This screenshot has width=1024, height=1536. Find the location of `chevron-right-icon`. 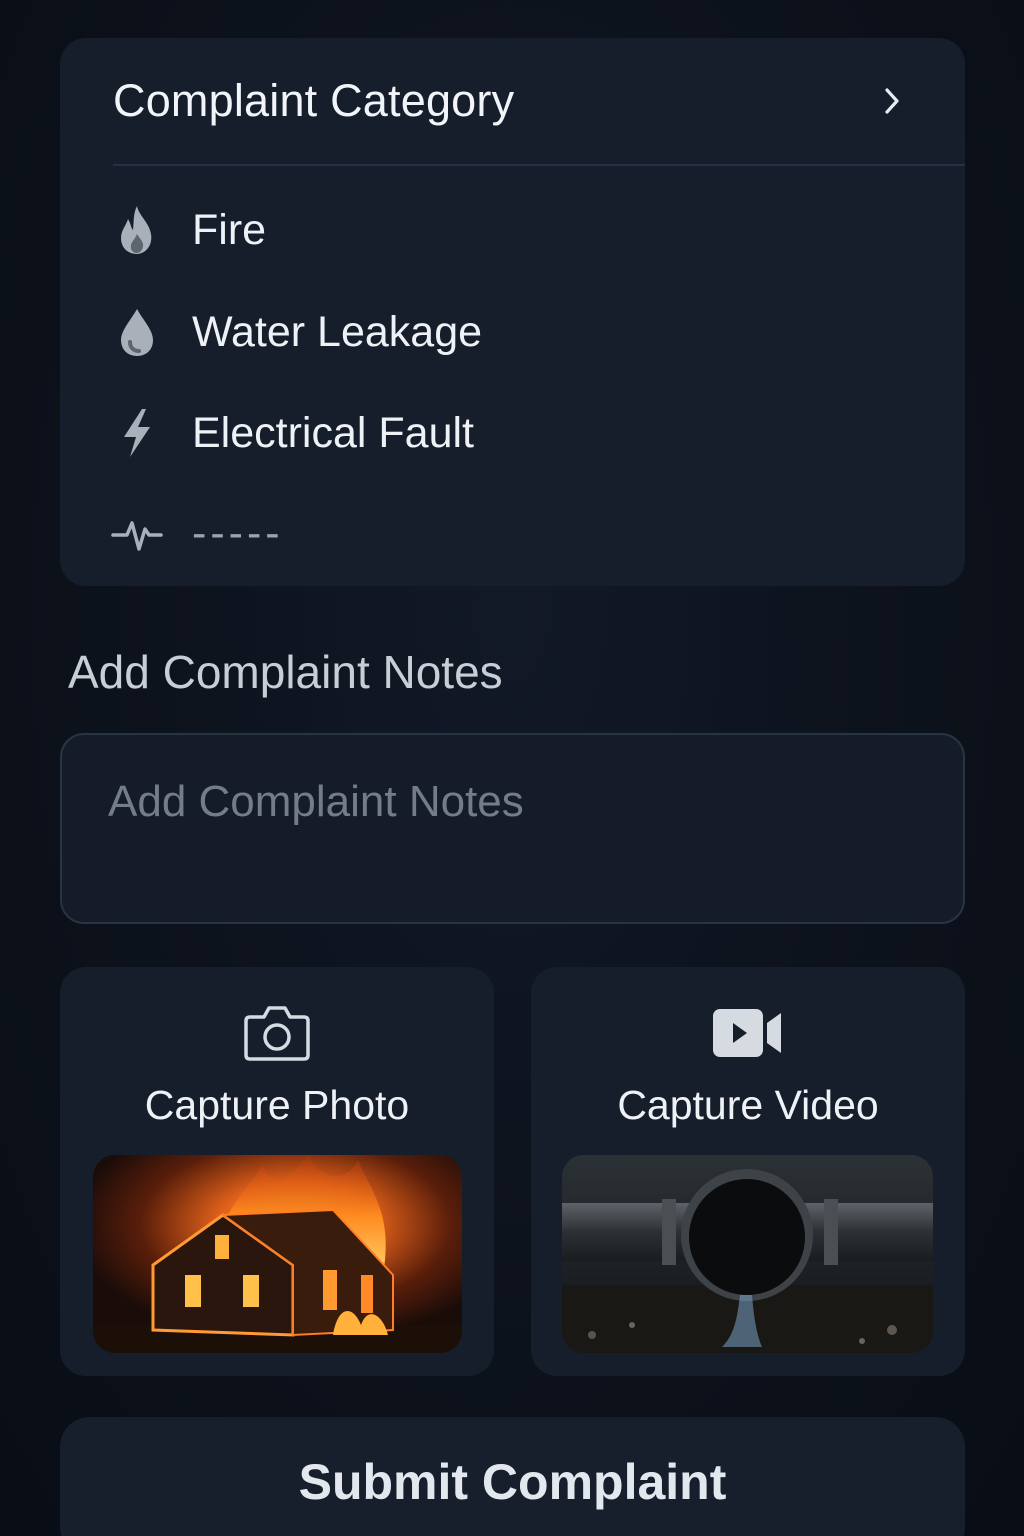

chevron-right-icon is located at coordinates (892, 101).